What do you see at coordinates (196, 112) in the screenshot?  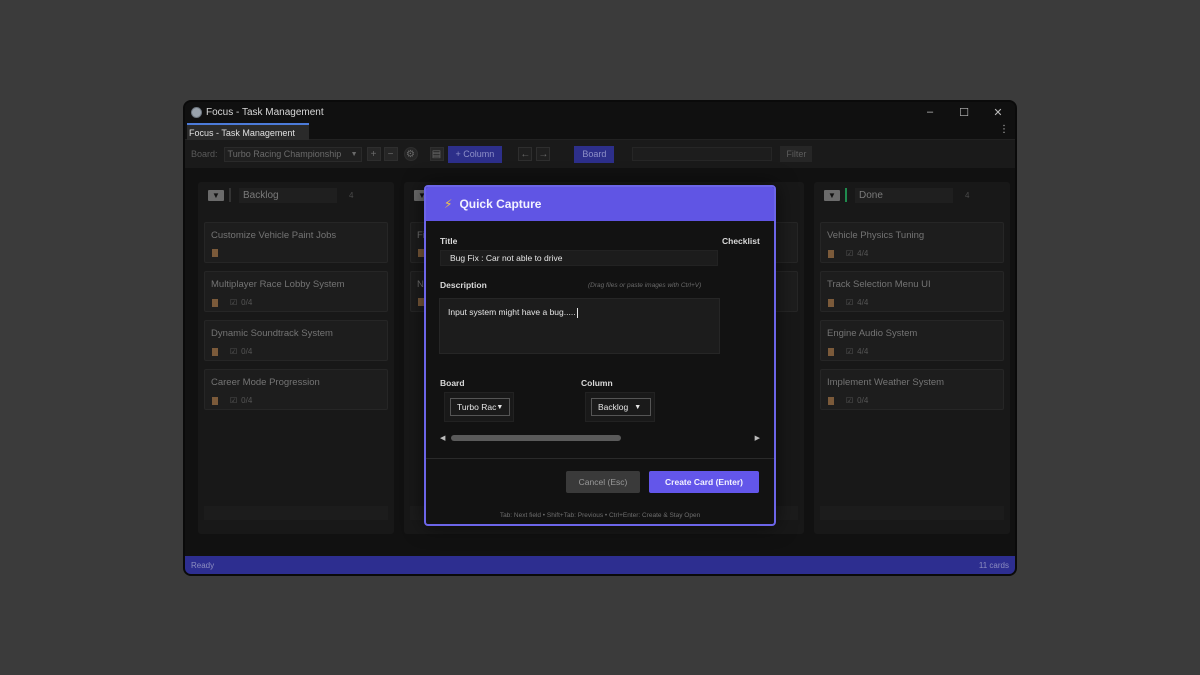 I see `app-logo-icon` at bounding box center [196, 112].